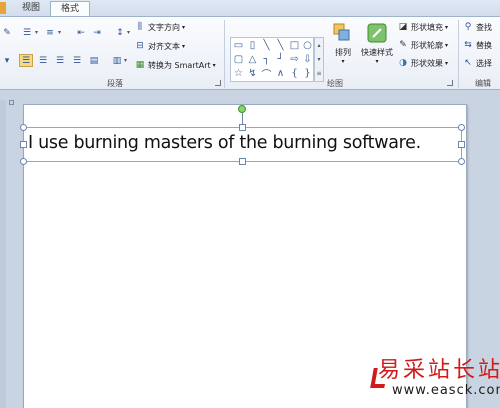 The image size is (500, 408). Describe the element at coordinates (318, 45) in the screenshot. I see `chevron-up-icon: ▴` at that location.